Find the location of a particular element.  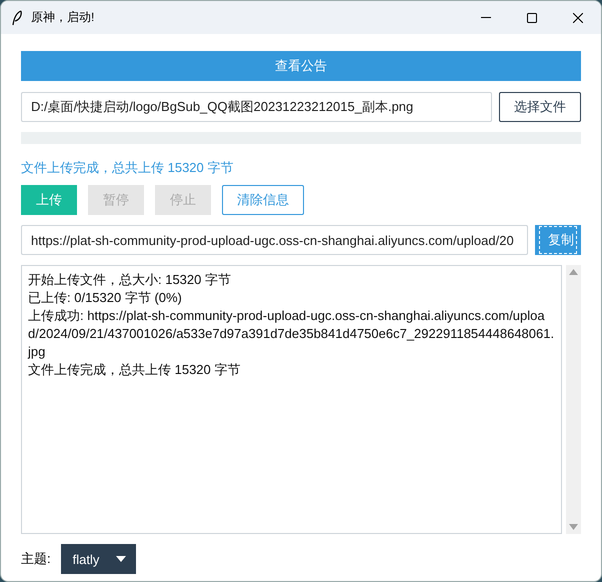

minimize-icon is located at coordinates (486, 17).